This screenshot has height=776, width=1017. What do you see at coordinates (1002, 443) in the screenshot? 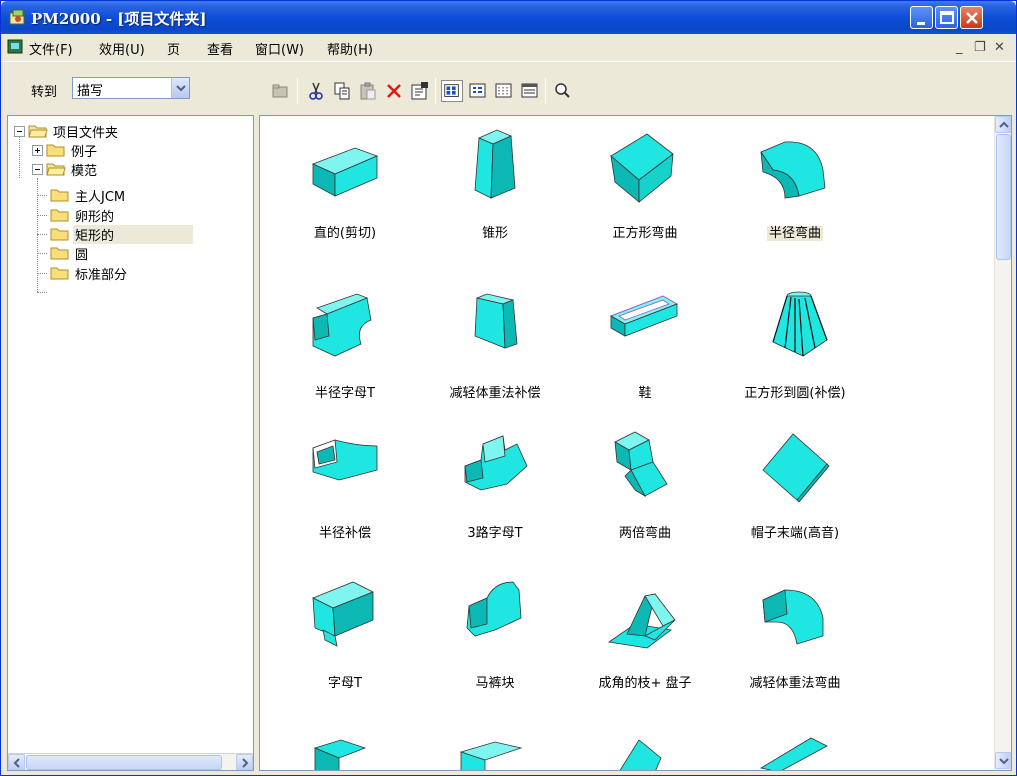
I see `content-vertical-scrollbar` at bounding box center [1002, 443].